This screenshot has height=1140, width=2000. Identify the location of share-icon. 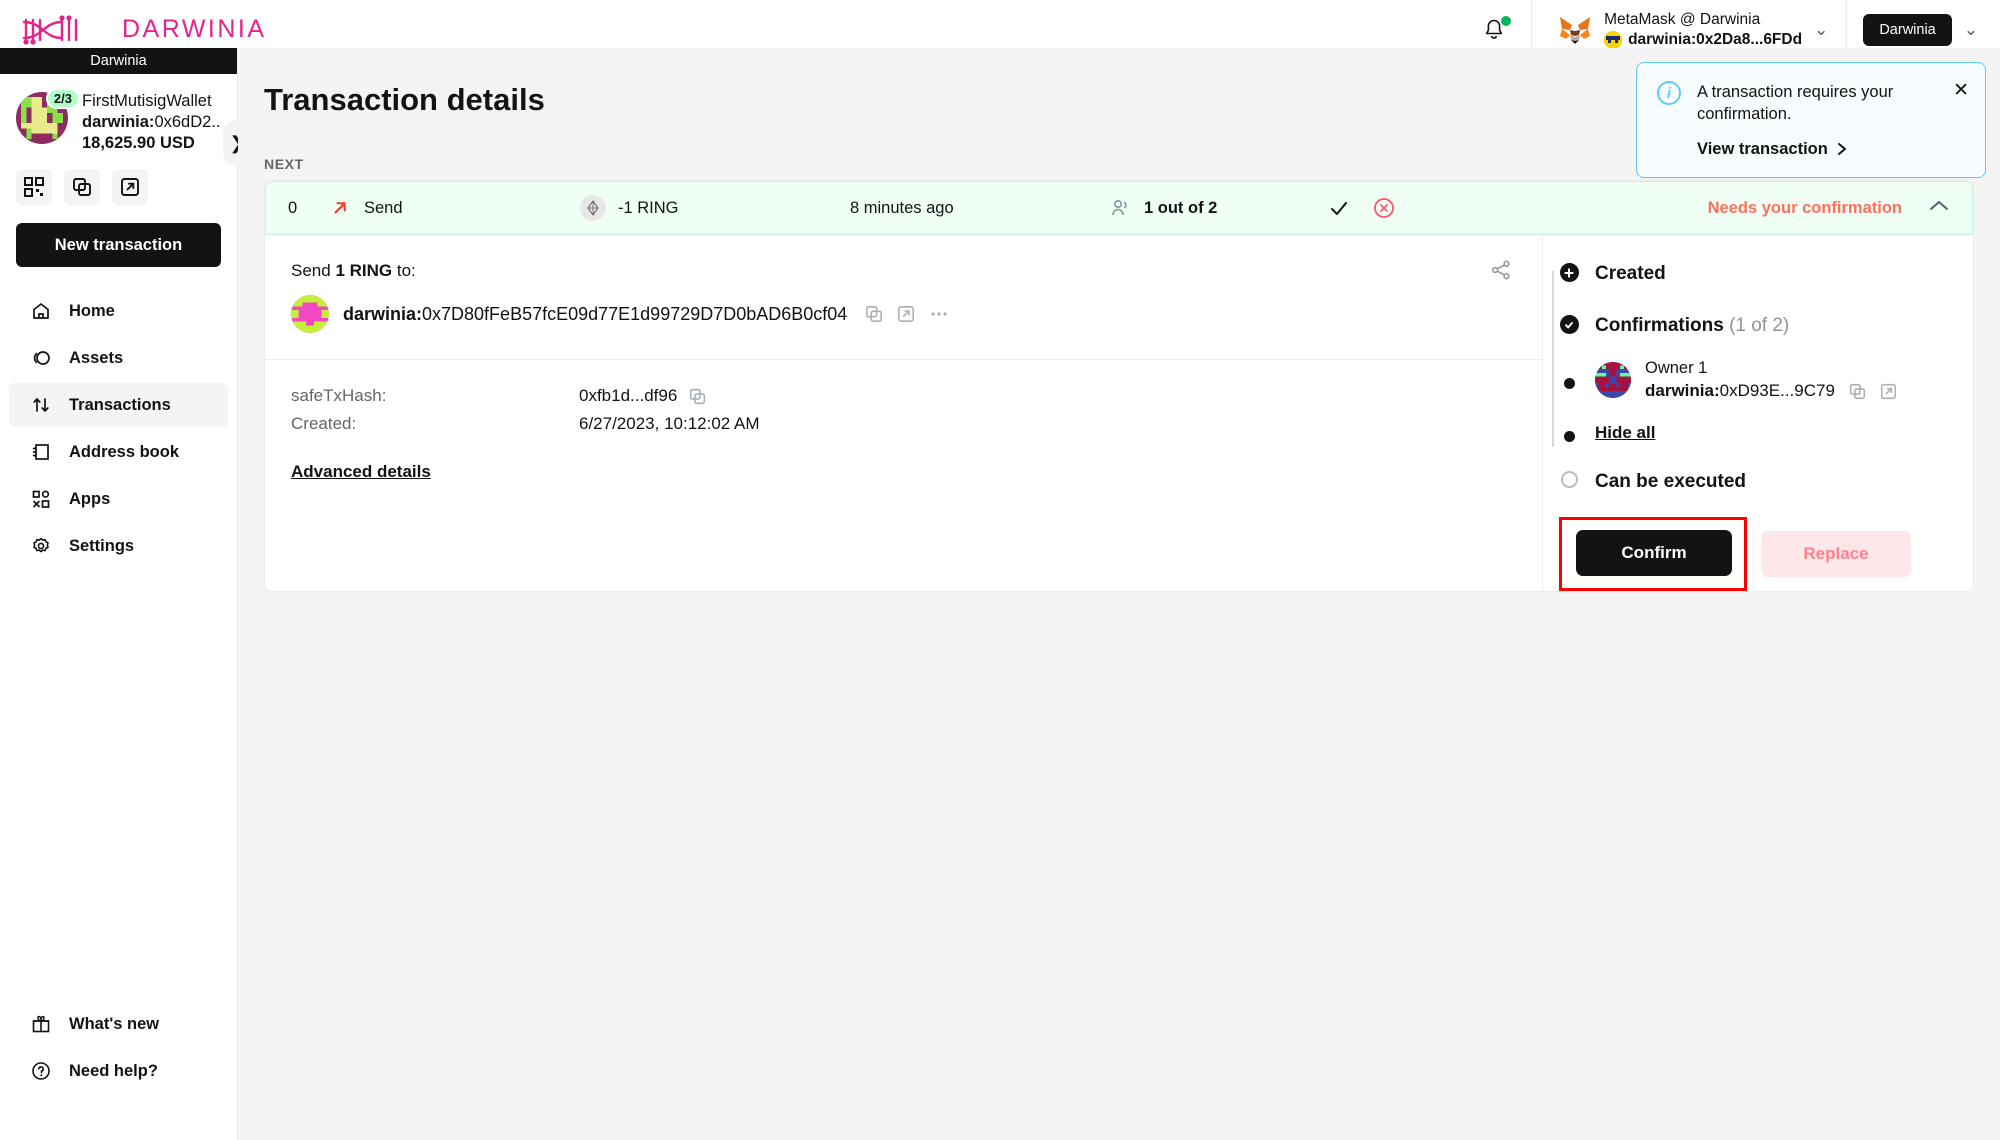
(1501, 272).